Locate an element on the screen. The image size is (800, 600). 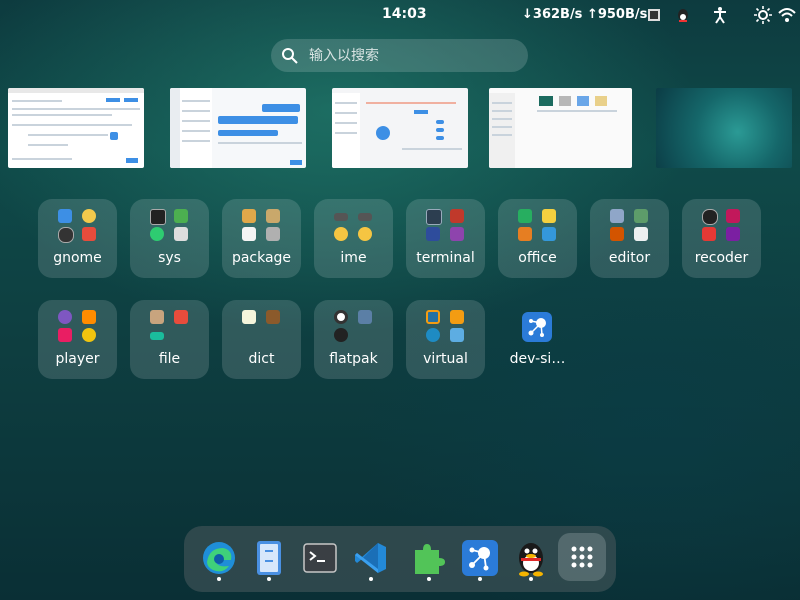
top-bar: 14:03 ↓362B/s ↑950B/s is located at coordinates (400, 16).